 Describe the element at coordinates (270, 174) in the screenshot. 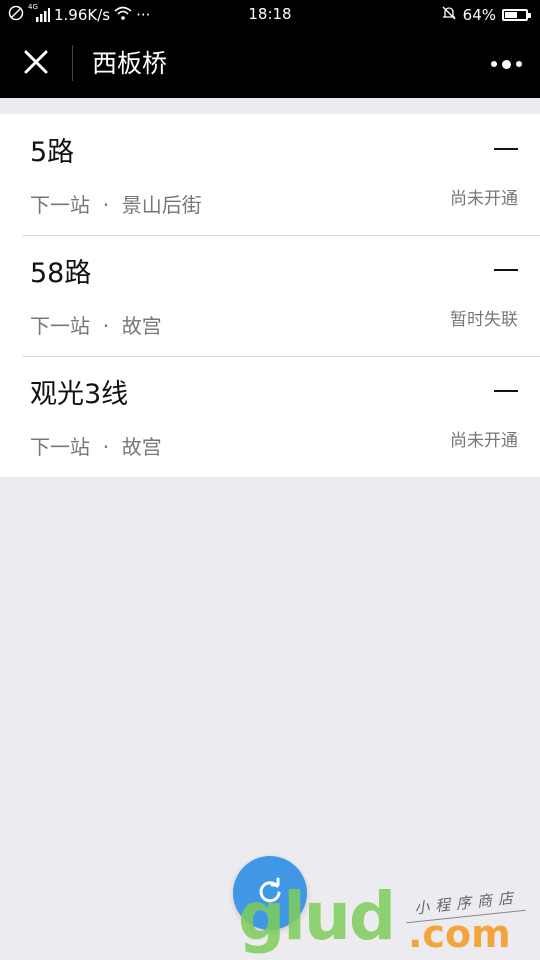

I see `route-item: 5路 下一站 · 景山后街 尚未开通` at that location.